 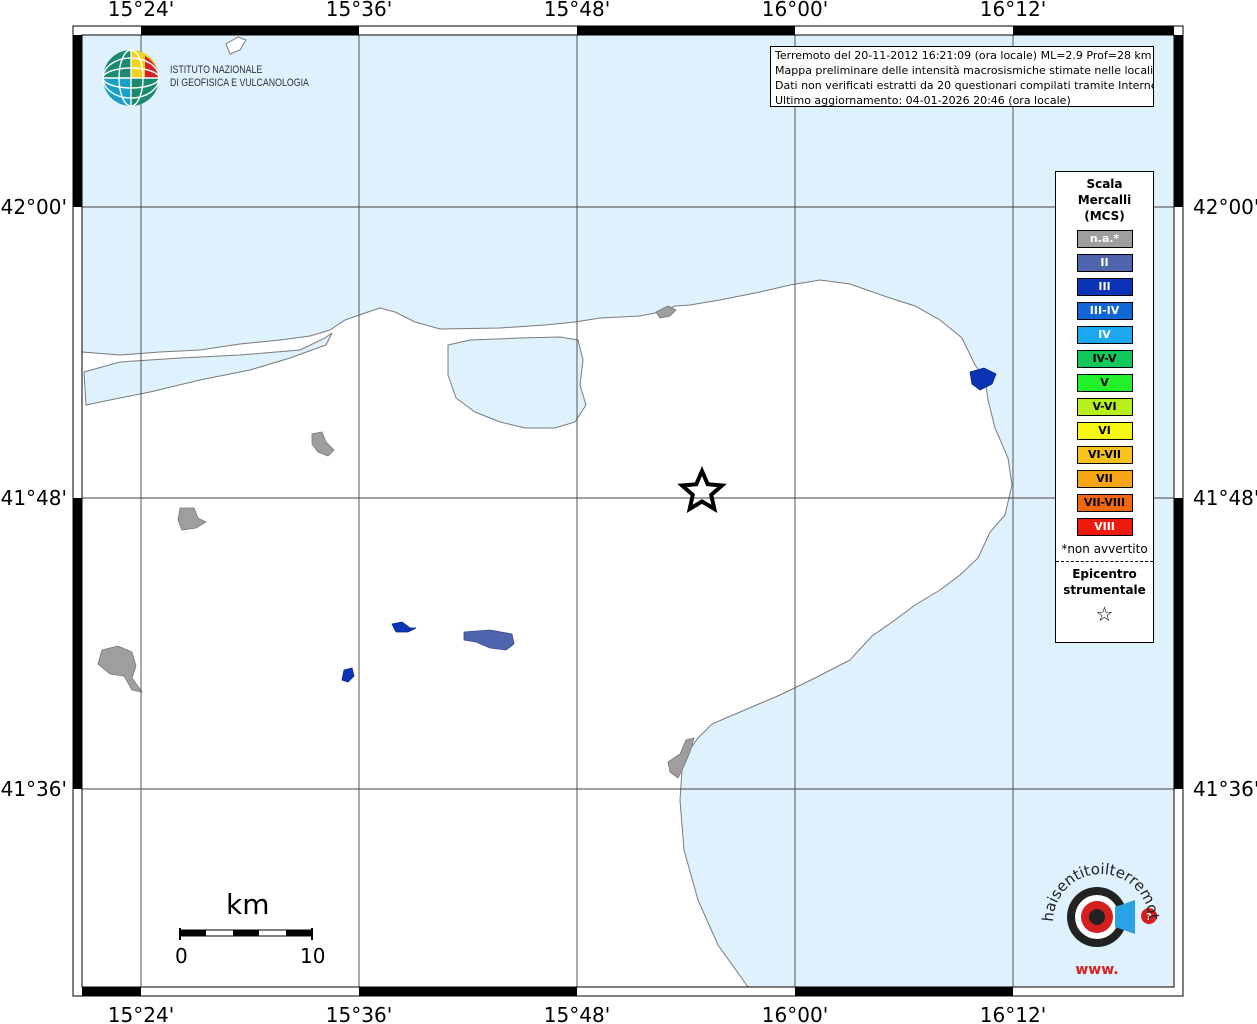 What do you see at coordinates (131, 78) in the screenshot?
I see `ingv-logo-icon` at bounding box center [131, 78].